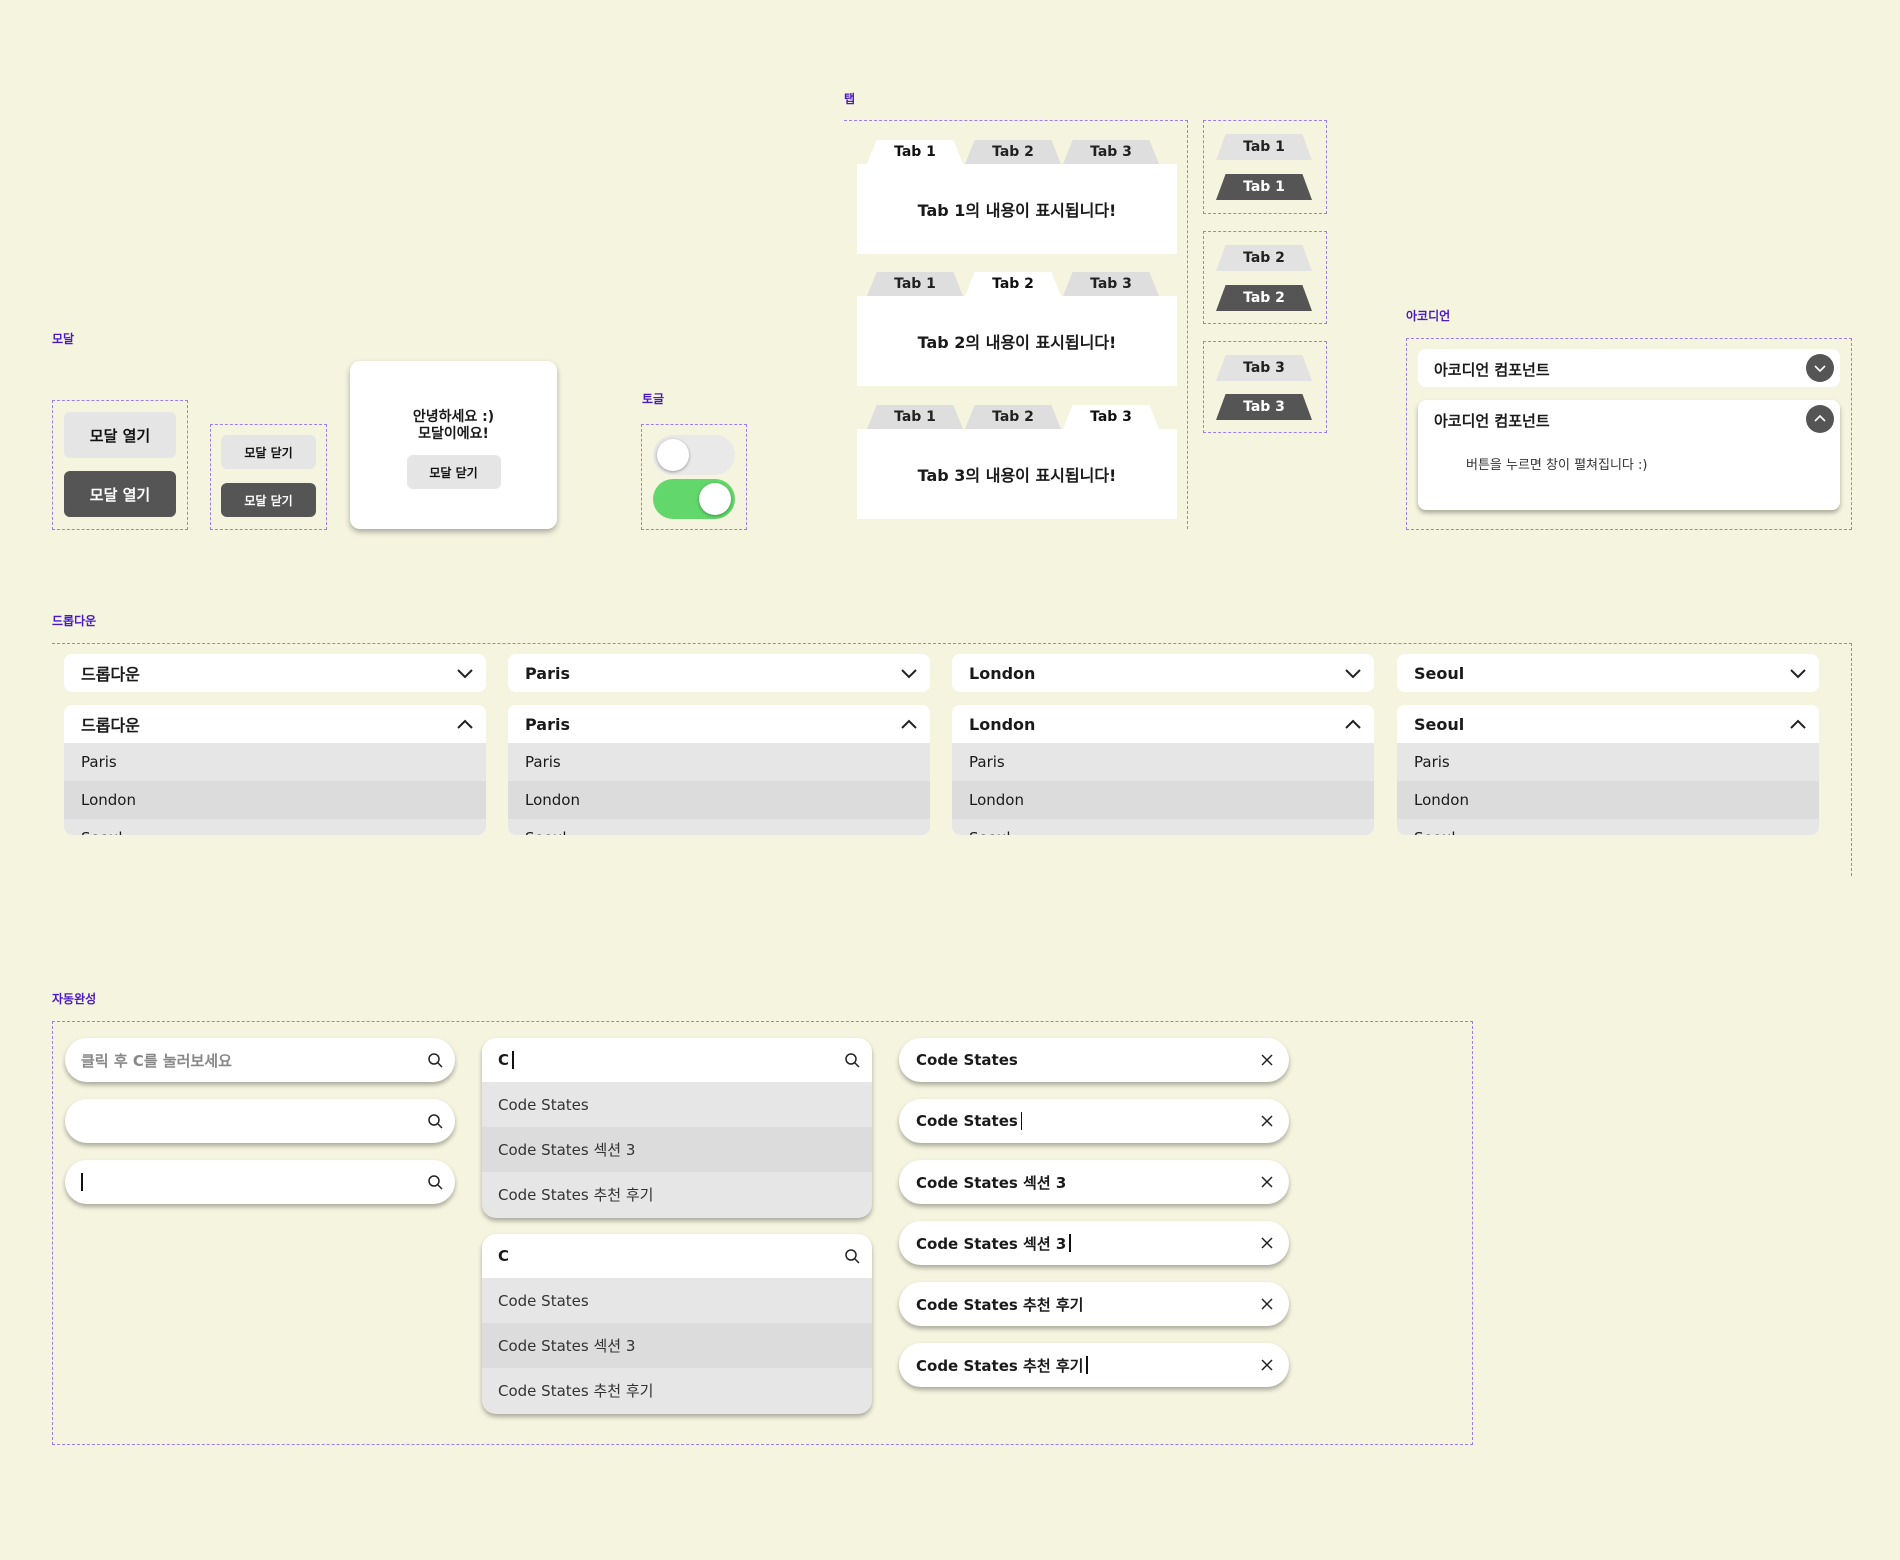  What do you see at coordinates (156, 1060) in the screenshot?
I see `search-placeholder: 클릭 후 C를 눌러보세요` at bounding box center [156, 1060].